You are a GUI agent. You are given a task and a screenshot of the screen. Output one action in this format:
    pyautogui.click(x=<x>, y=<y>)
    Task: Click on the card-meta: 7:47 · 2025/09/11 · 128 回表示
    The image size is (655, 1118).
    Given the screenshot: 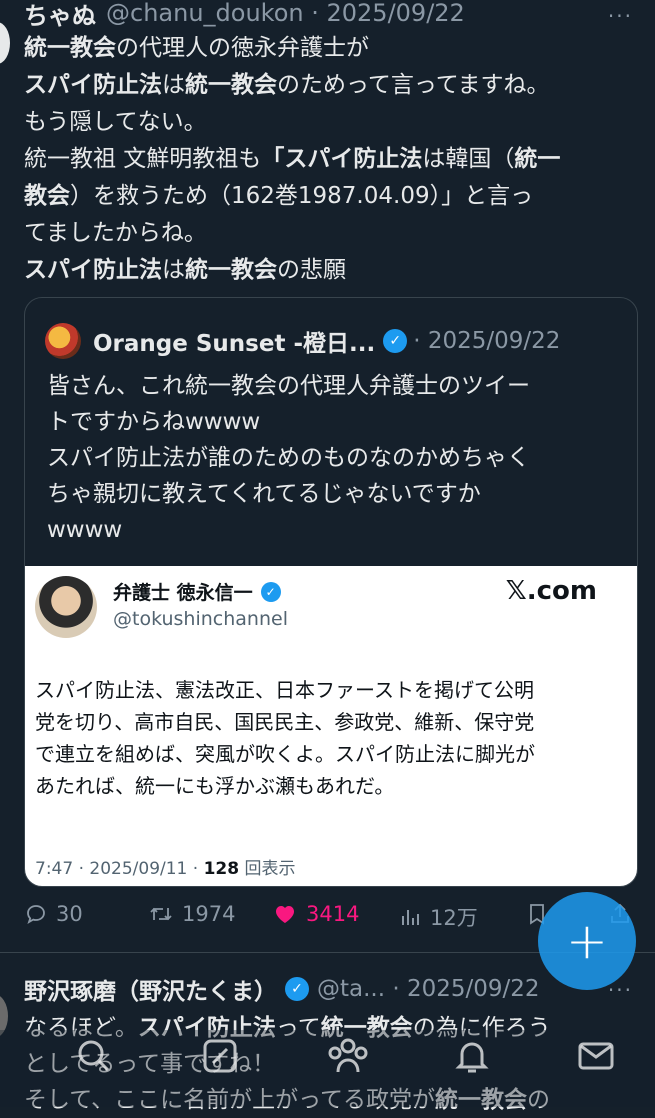 What is the action you would take?
    pyautogui.click(x=165, y=866)
    